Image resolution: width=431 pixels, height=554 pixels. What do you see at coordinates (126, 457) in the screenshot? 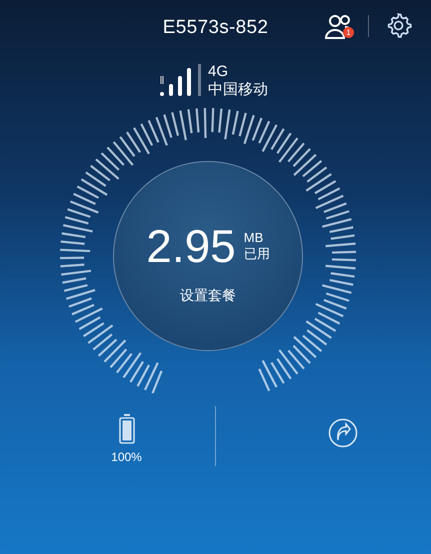
I see `battery-percentage: 100%` at bounding box center [126, 457].